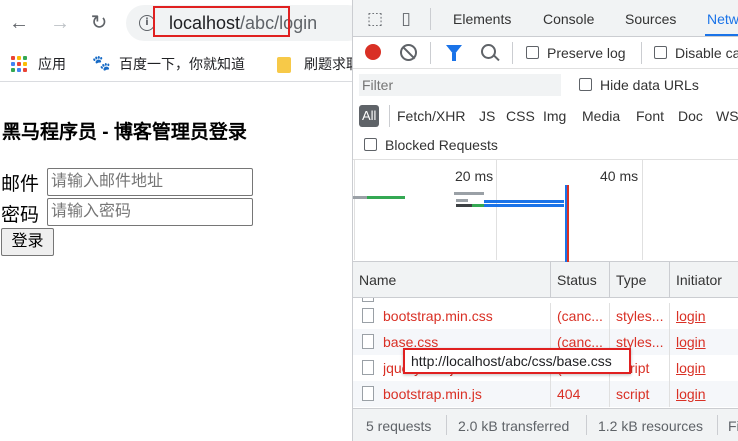 Image resolution: width=738 pixels, height=441 pixels. Describe the element at coordinates (660, 52) in the screenshot. I see `disable-cache-checkbox` at that location.